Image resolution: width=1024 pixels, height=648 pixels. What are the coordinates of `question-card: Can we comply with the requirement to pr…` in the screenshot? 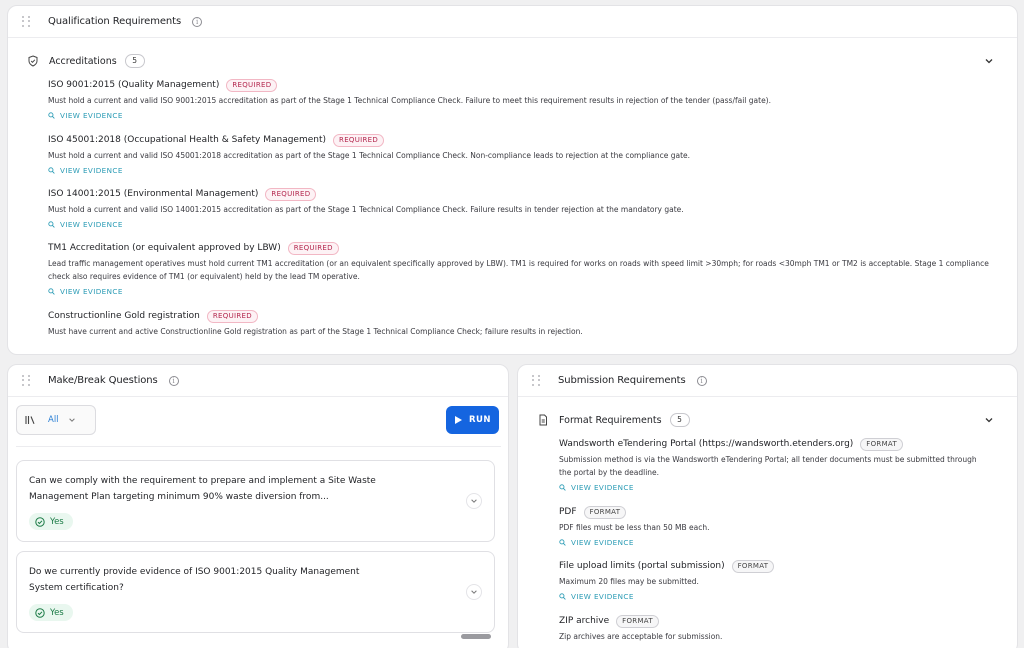 It's located at (255, 501).